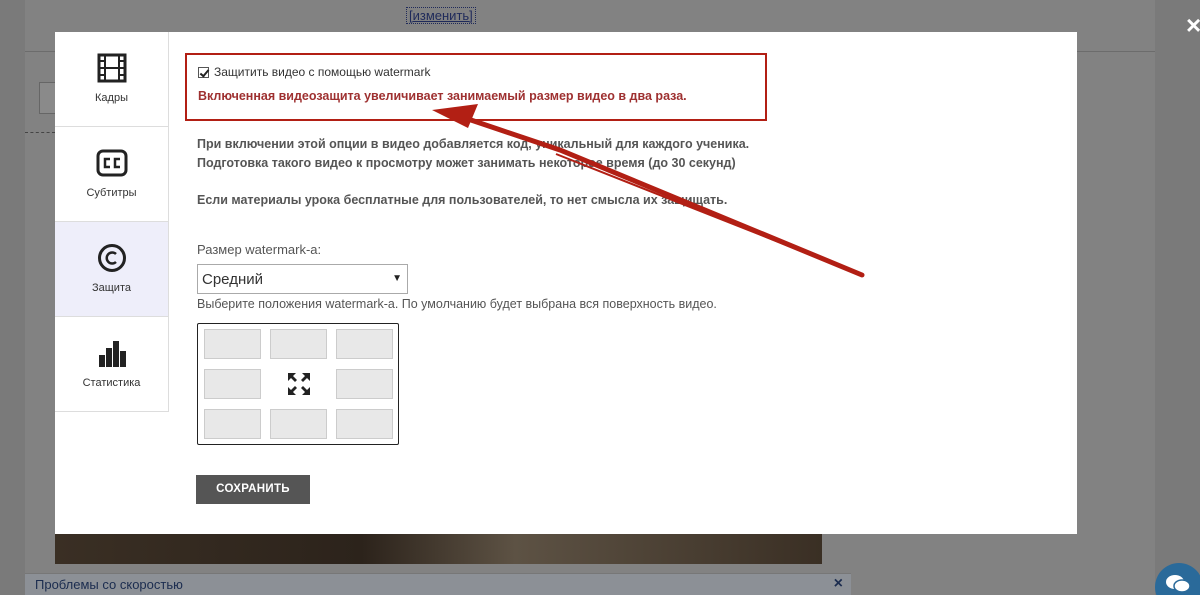  Describe the element at coordinates (232, 424) in the screenshot. I see `position-cell-bottom-left` at that location.